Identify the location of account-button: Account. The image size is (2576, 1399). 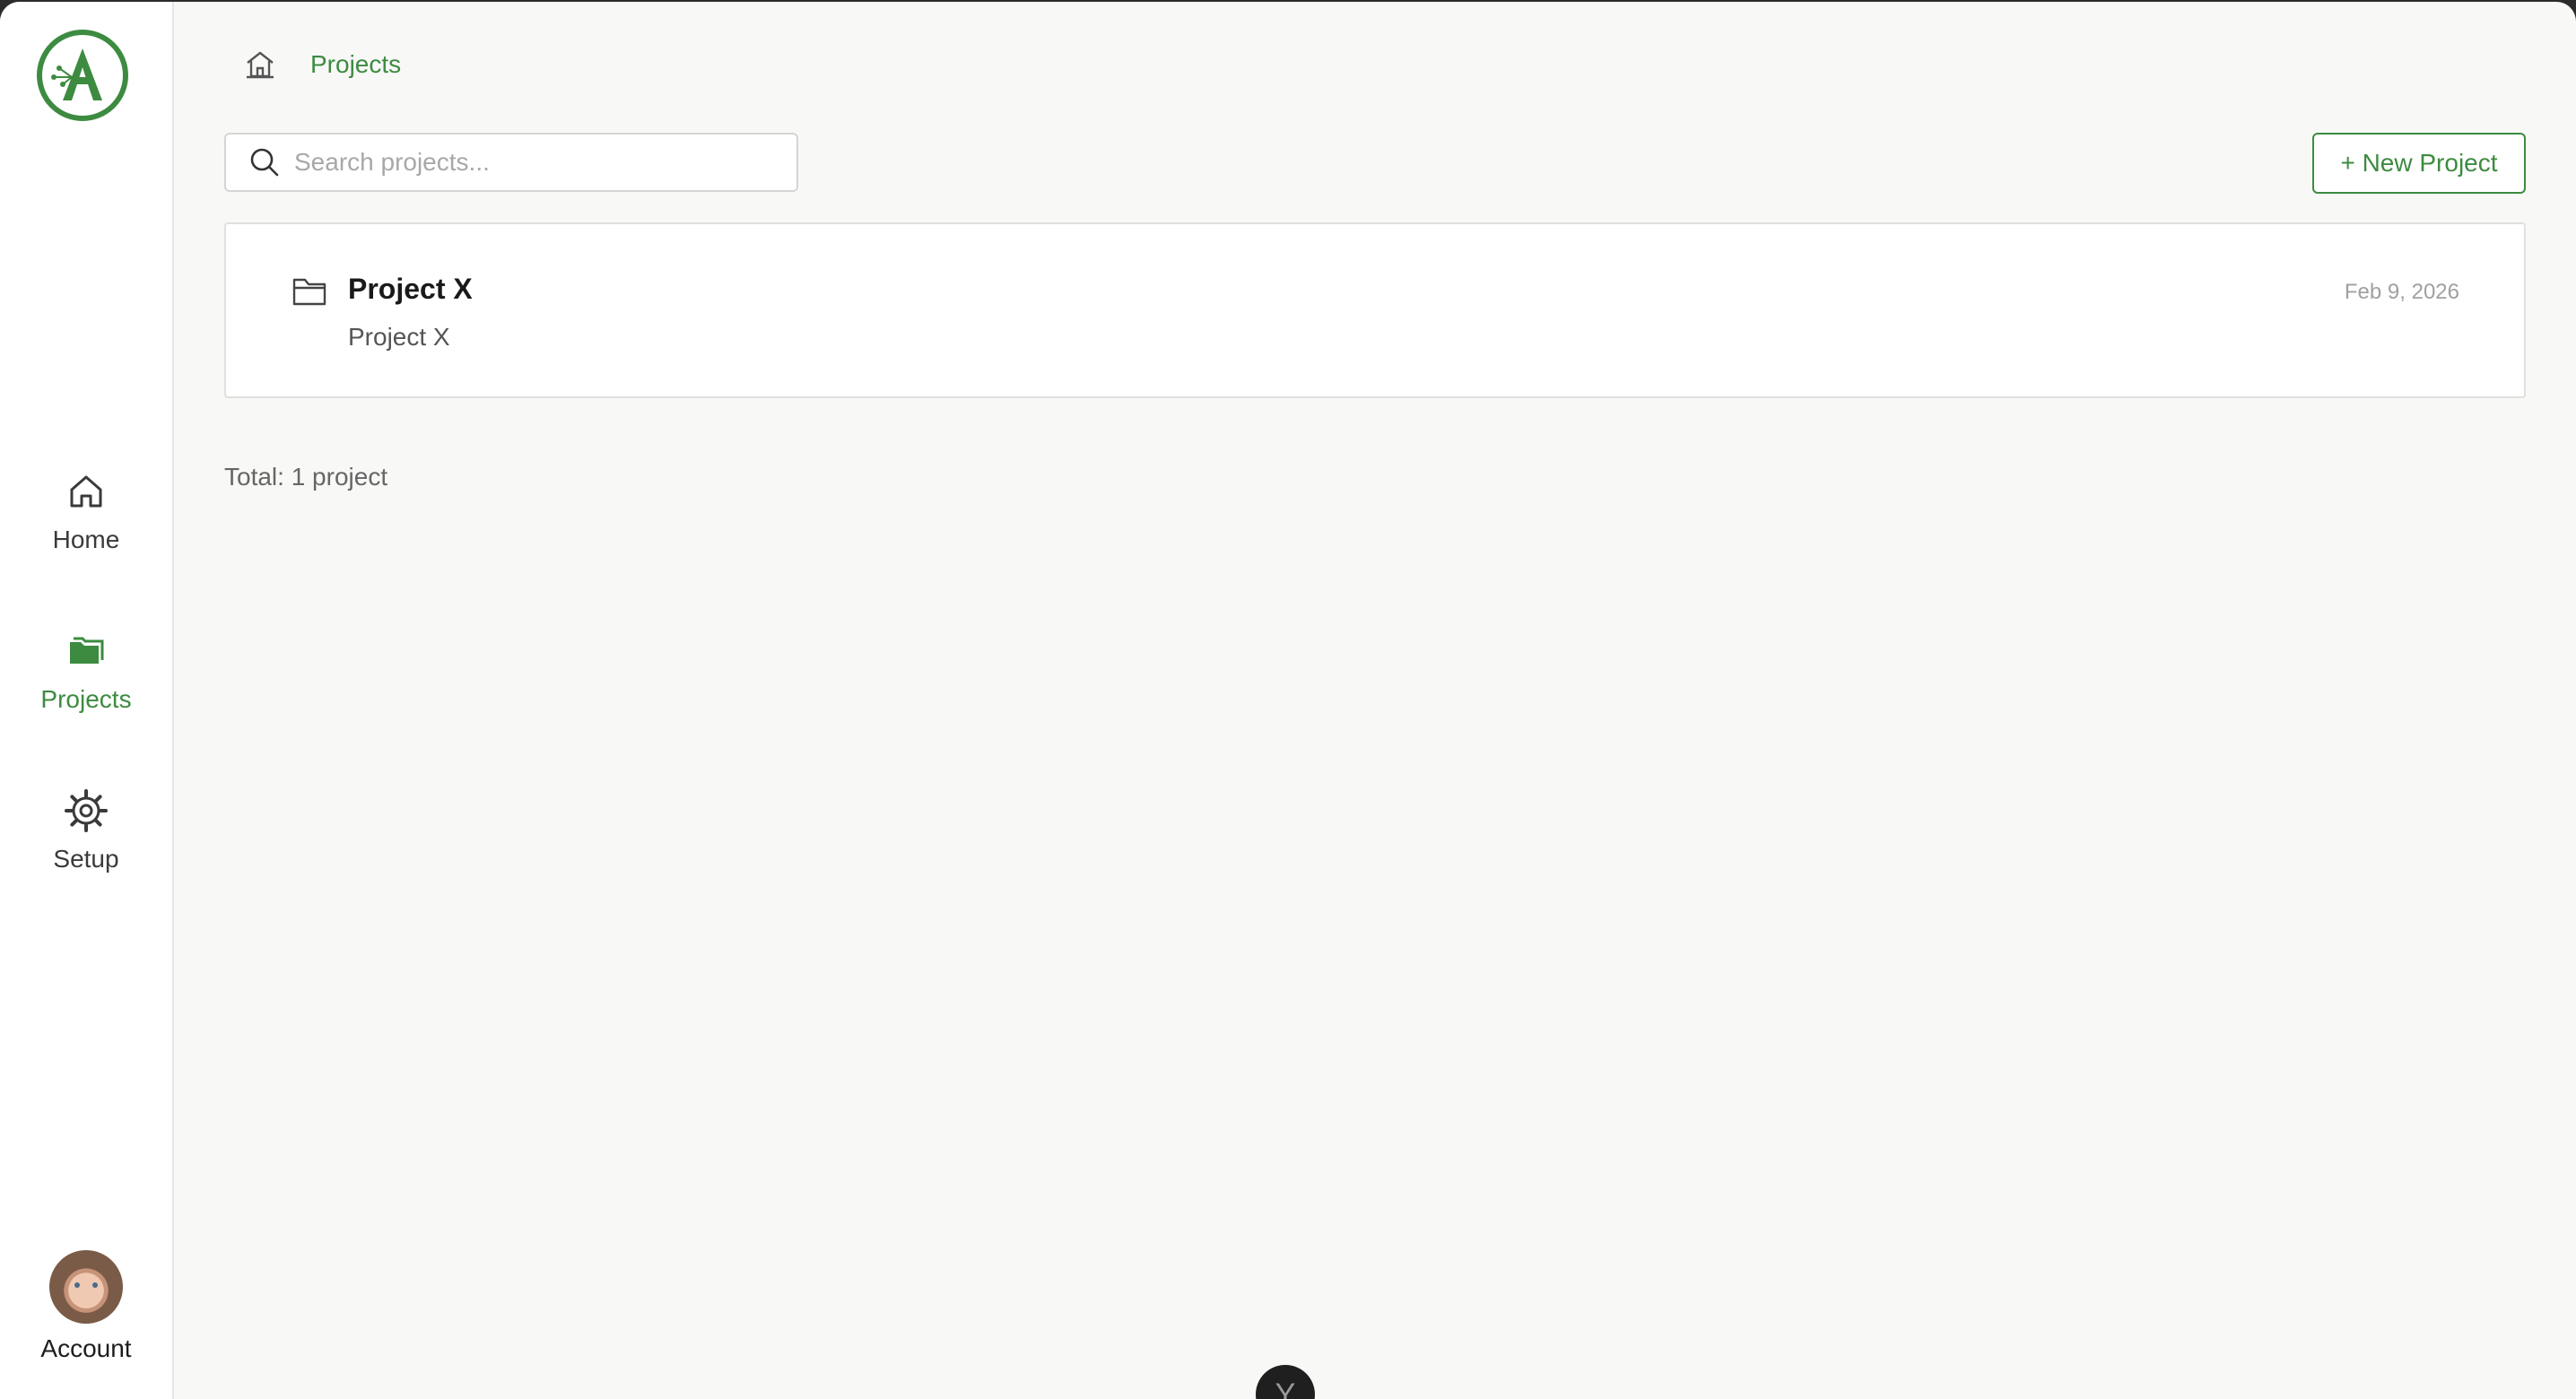
(86, 1307).